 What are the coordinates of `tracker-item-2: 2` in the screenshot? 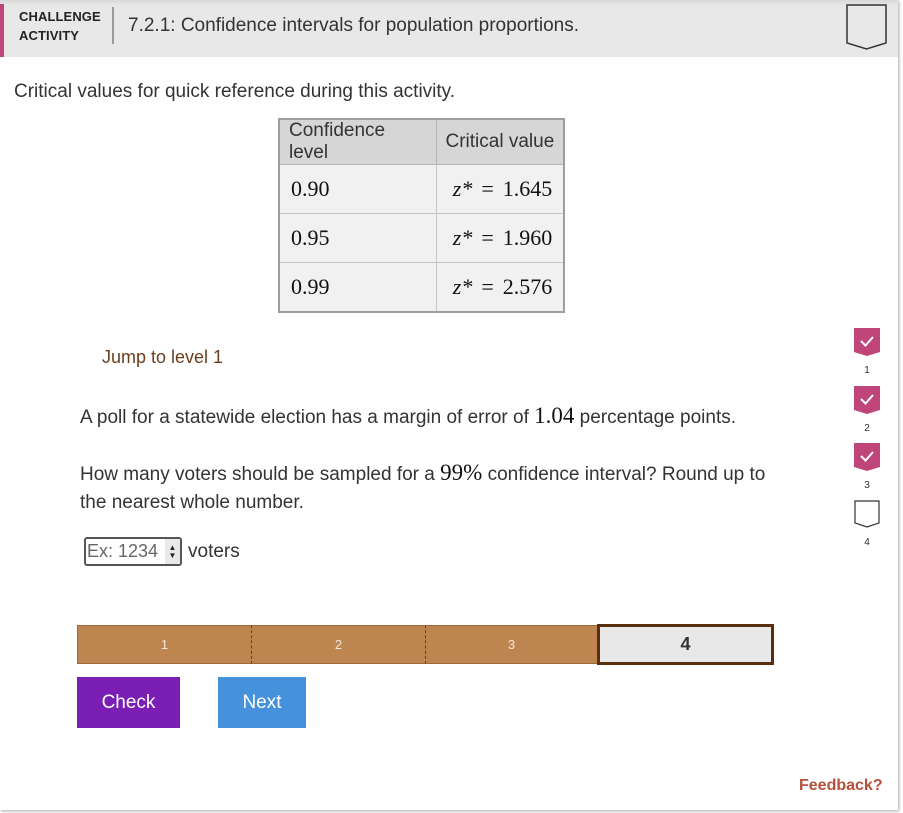 It's located at (867, 410).